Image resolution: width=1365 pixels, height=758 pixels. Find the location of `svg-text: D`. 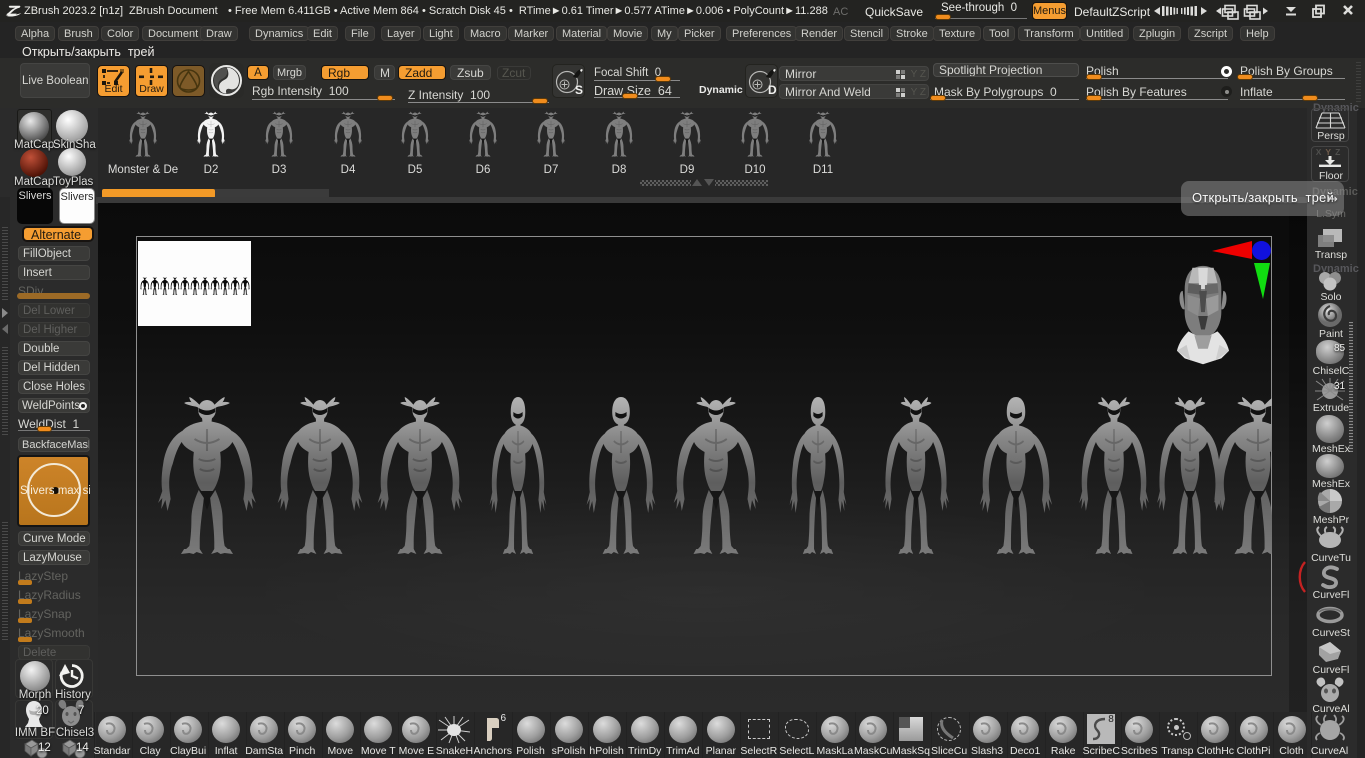

svg-text: D is located at coordinates (772, 90).